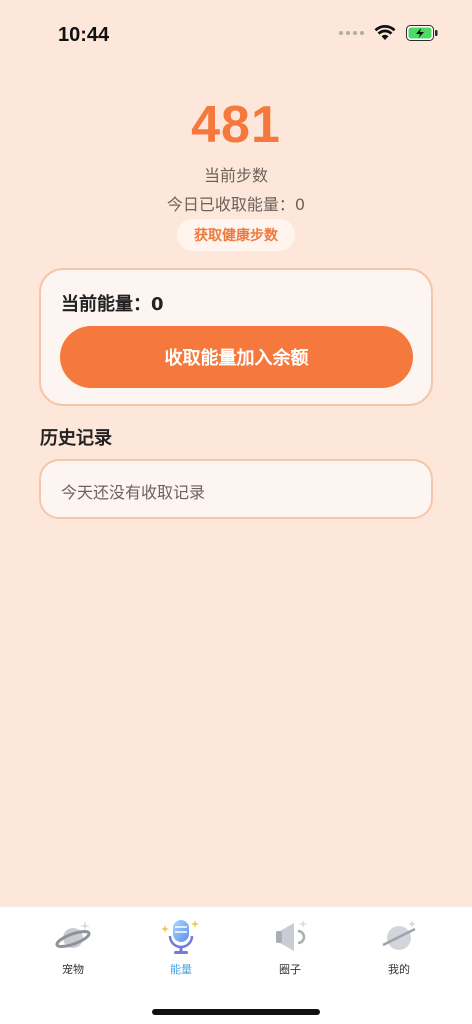 Image resolution: width=472 pixels, height=1024 pixels. I want to click on tab-pet: 宠物, so click(73, 949).